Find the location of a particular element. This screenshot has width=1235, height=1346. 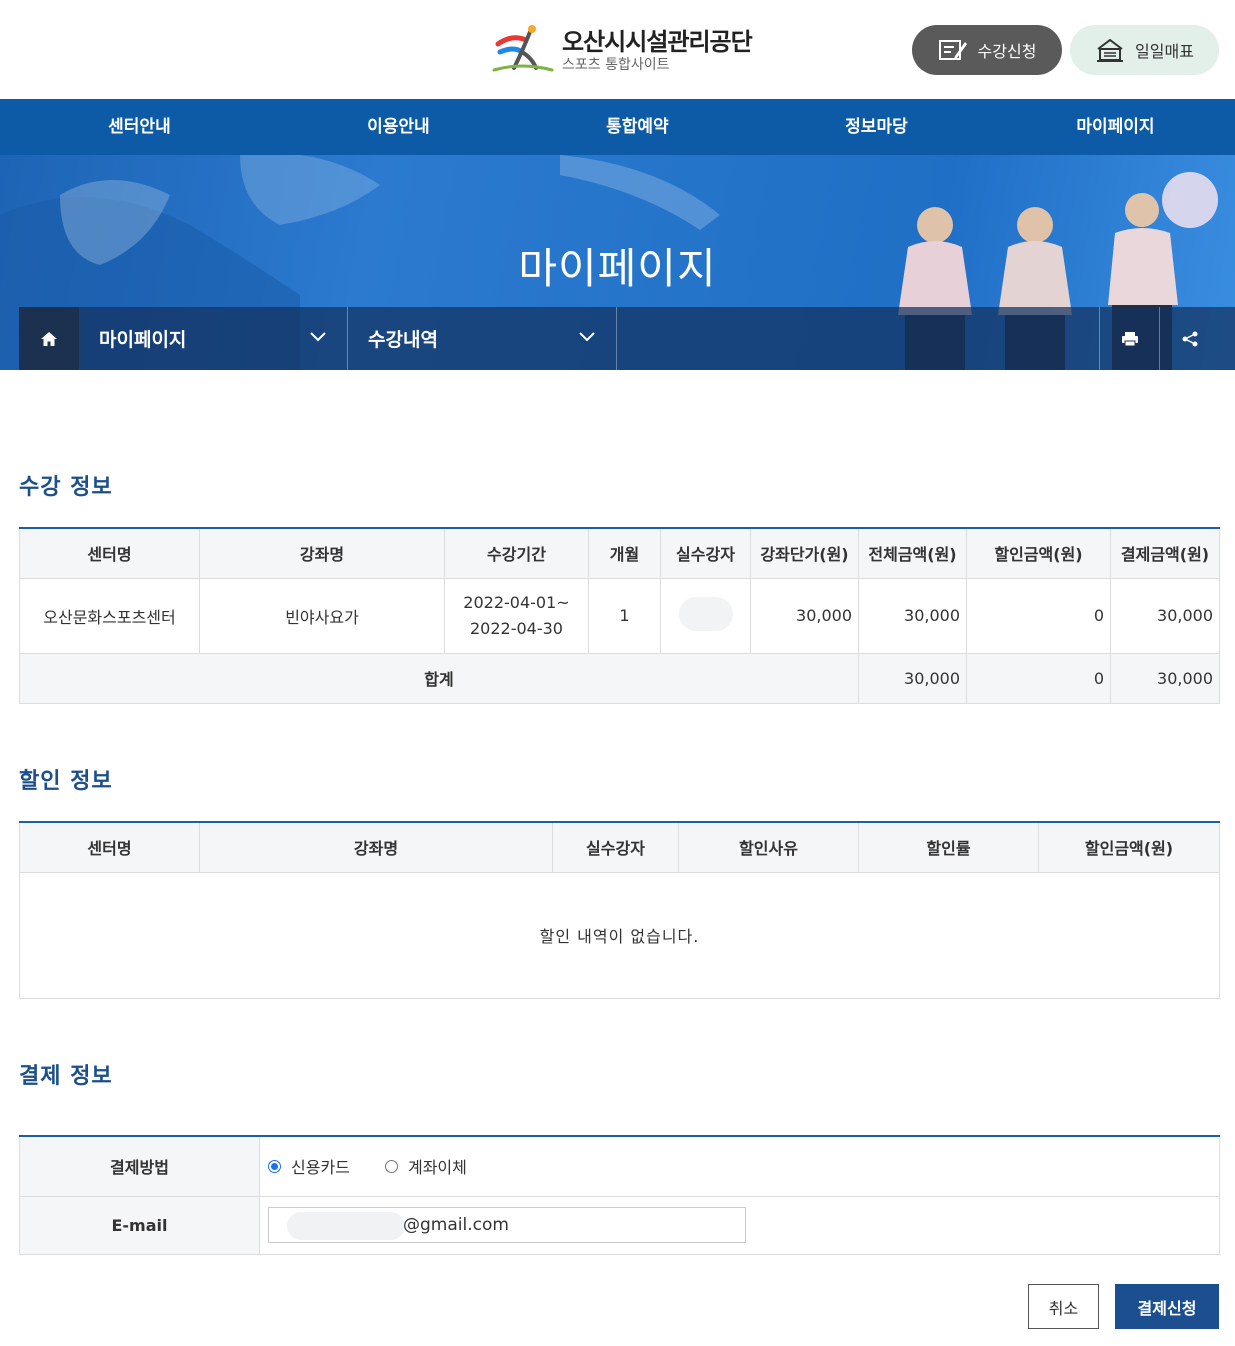

sum-payment: 30,000 is located at coordinates (1165, 678).